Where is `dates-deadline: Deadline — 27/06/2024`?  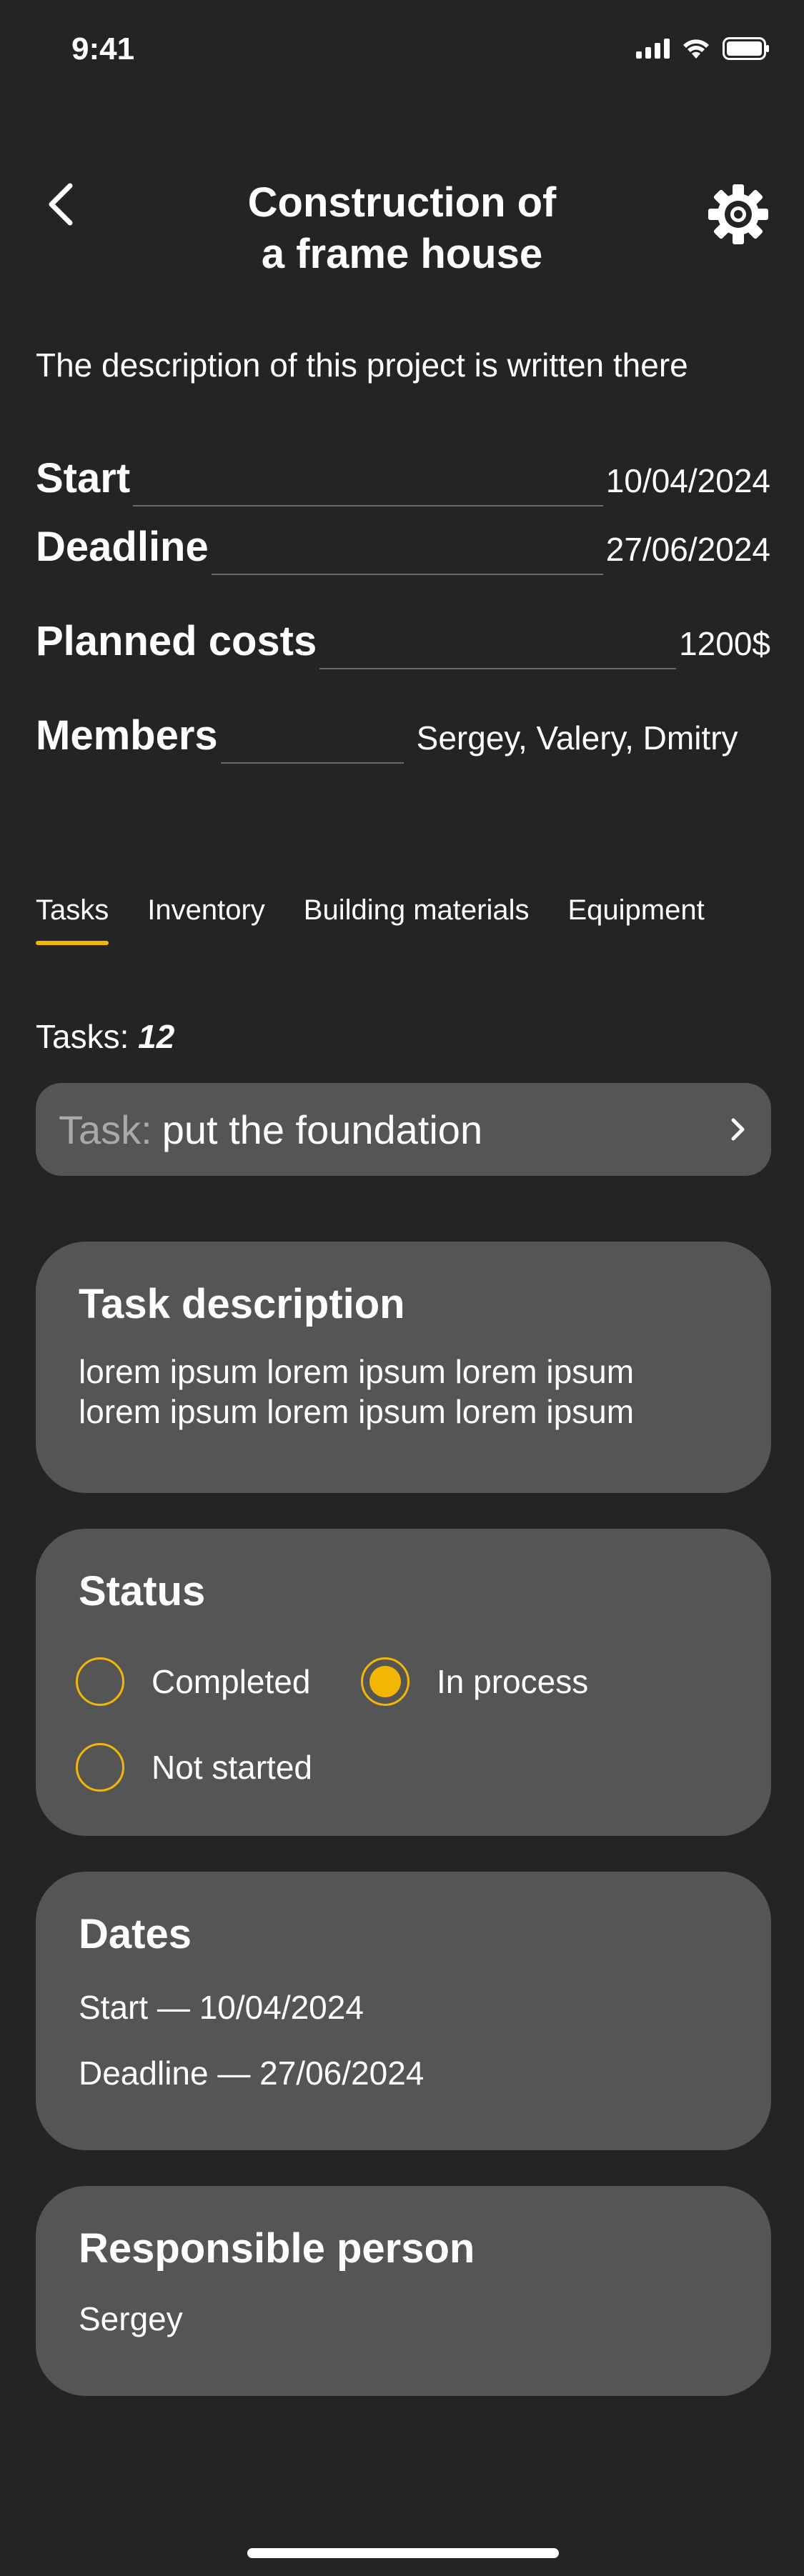
dates-deadline: Deadline — 27/06/2024 is located at coordinates (252, 2073).